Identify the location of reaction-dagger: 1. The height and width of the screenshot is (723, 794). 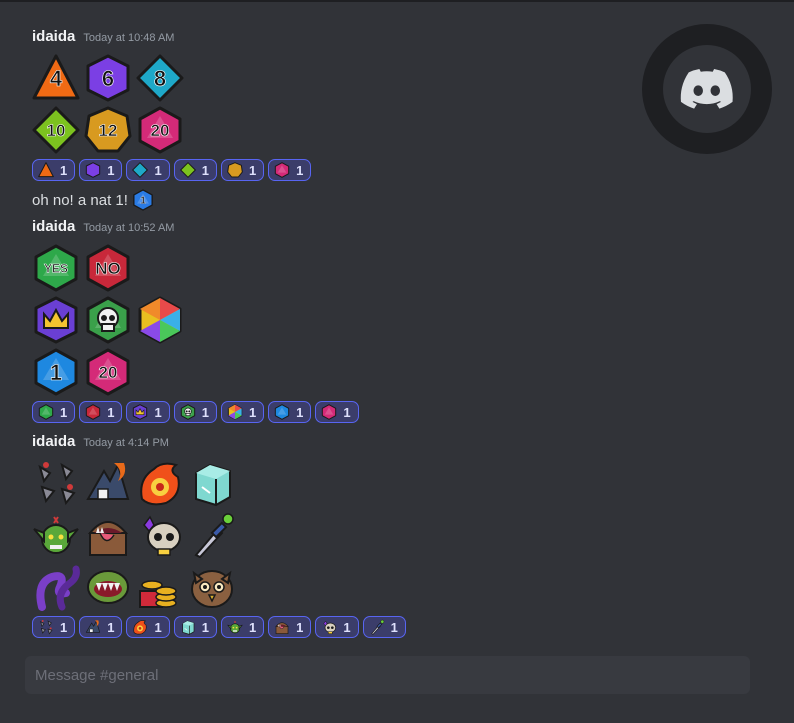
(384, 627).